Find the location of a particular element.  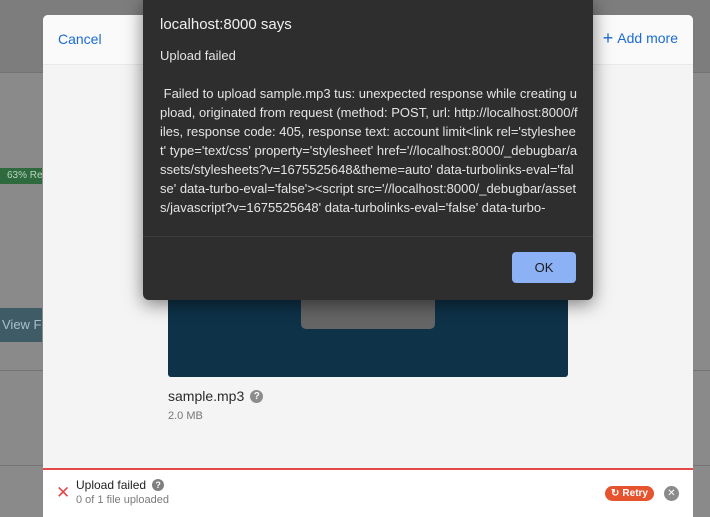

file-size: 2.0 MB is located at coordinates (185, 416).